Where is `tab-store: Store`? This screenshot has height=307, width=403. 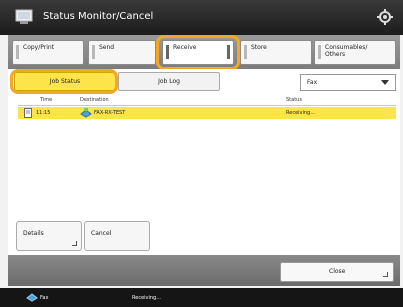
tab-store: Store is located at coordinates (276, 52).